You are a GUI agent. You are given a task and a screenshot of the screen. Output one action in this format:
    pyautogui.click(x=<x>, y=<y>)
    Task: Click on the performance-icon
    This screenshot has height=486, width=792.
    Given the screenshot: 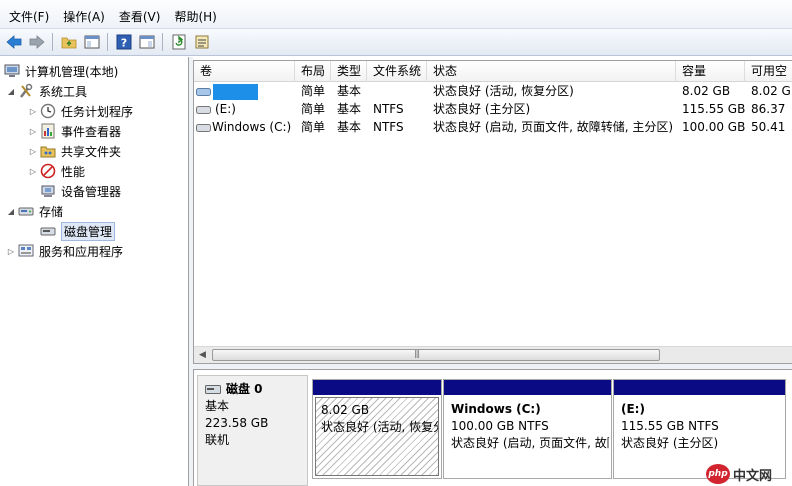 What is the action you would take?
    pyautogui.click(x=48, y=171)
    